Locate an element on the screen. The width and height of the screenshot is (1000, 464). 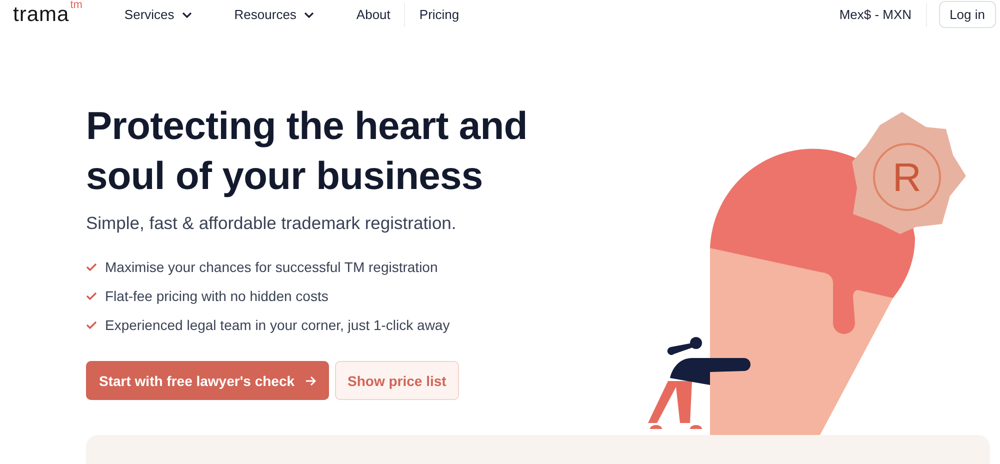
benefit-text: Experienced legal team in your corner, just 1-click away is located at coordinates (277, 324).